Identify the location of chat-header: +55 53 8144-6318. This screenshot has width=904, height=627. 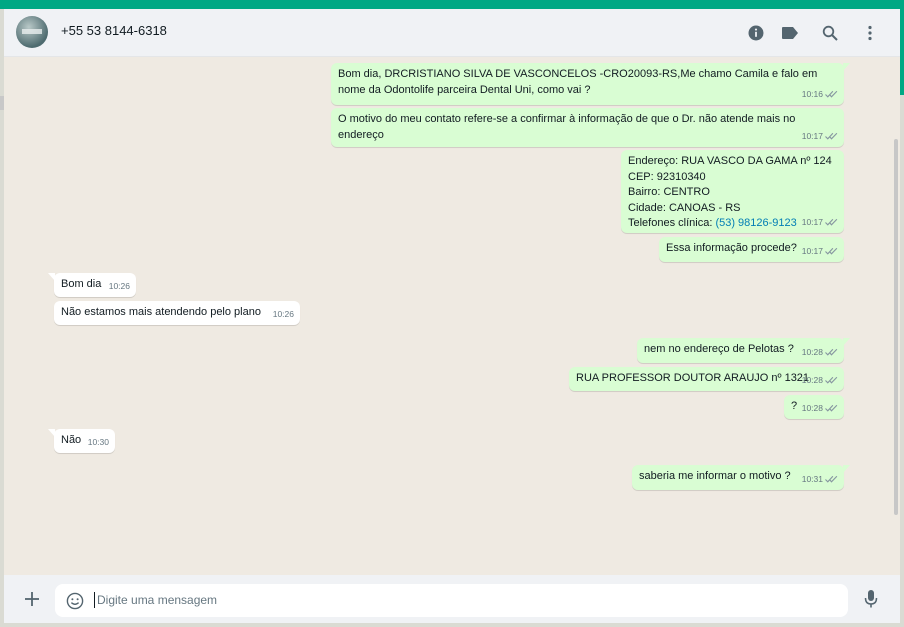
(452, 33).